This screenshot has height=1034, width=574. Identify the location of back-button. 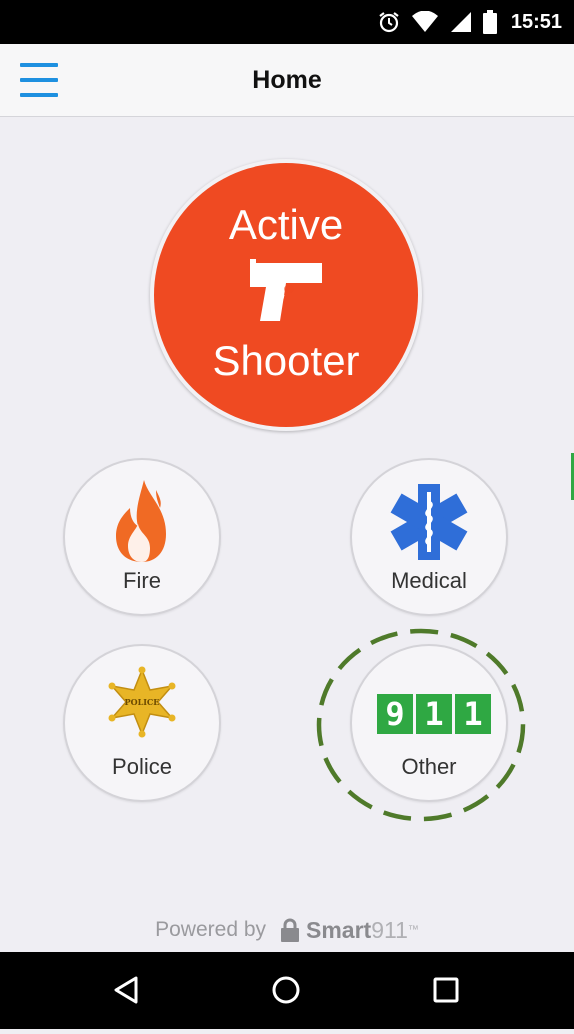
(126, 990).